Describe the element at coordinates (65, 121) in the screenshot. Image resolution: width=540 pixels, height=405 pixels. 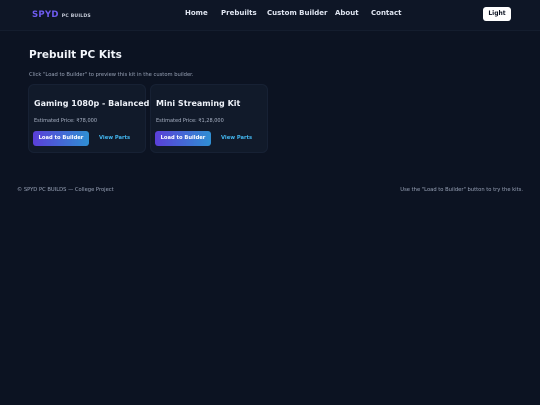
I see `kit-price: Estimated Price: ₹78,000` at that location.